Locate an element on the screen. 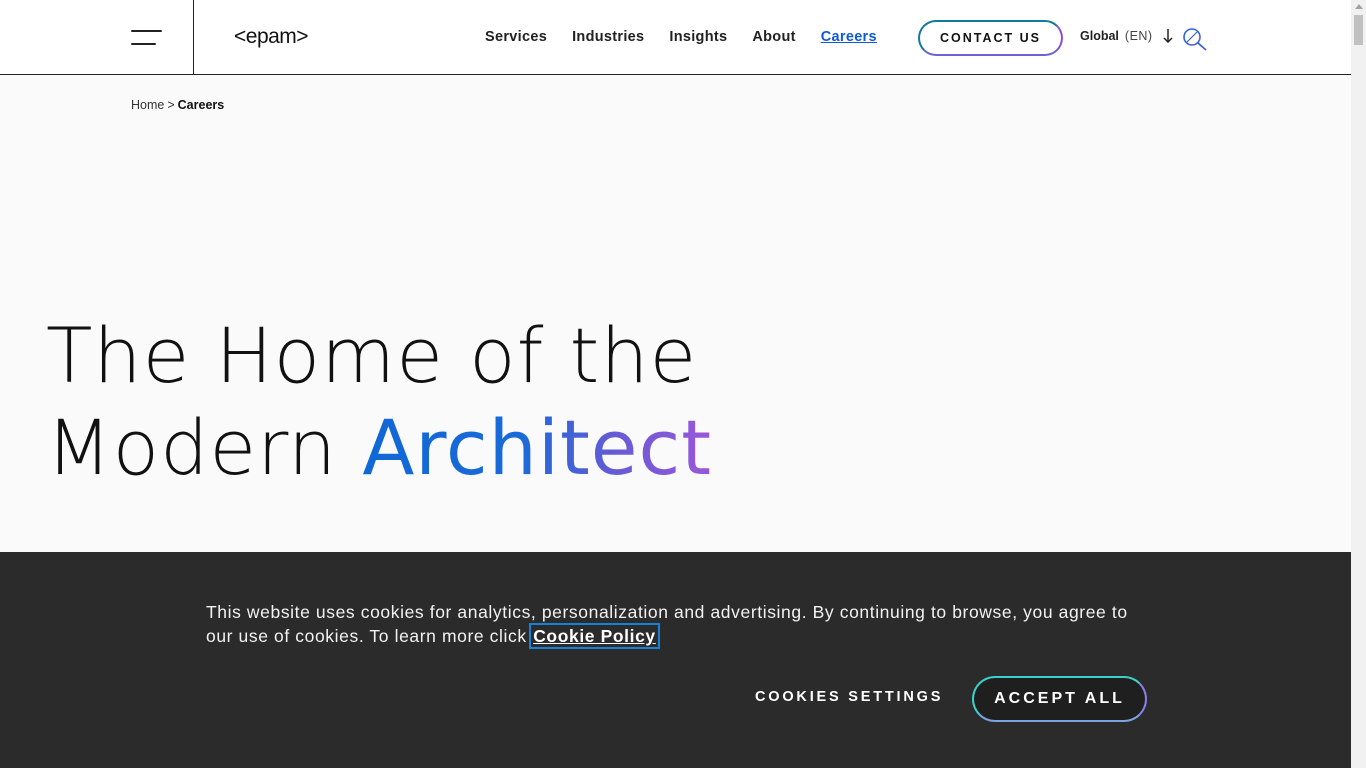  nav-item-services: Services is located at coordinates (516, 37).